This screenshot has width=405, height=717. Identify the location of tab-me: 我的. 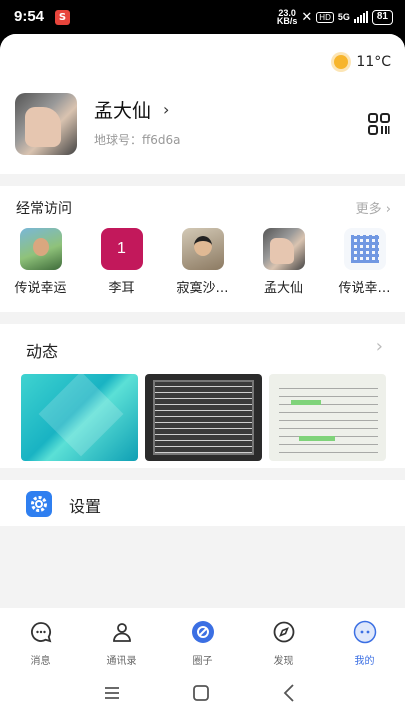
(364, 638).